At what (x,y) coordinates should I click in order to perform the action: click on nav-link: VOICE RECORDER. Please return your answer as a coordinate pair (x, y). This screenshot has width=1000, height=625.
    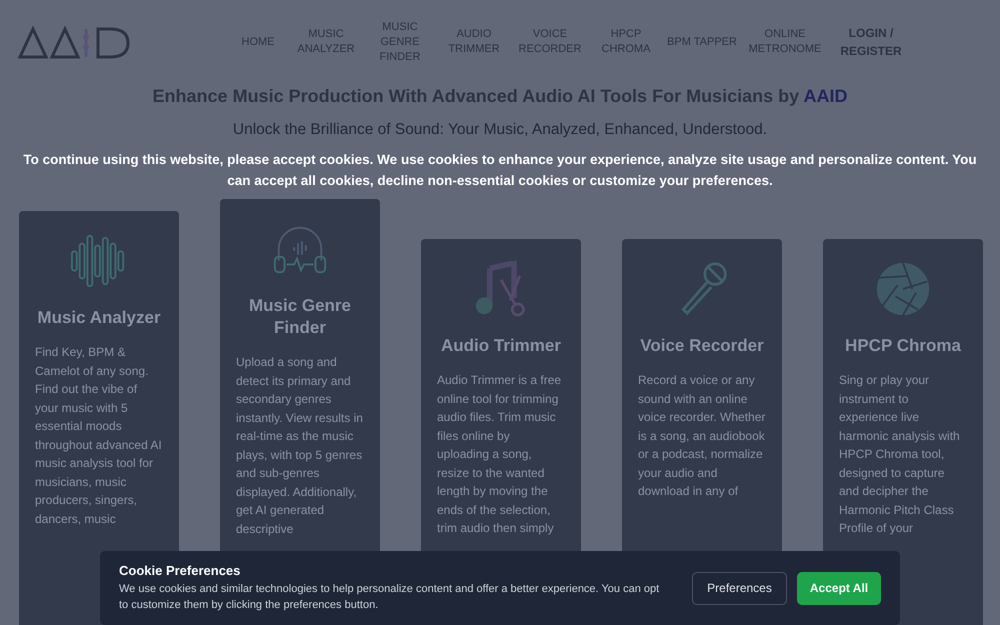
    Looking at the image, I should click on (550, 42).